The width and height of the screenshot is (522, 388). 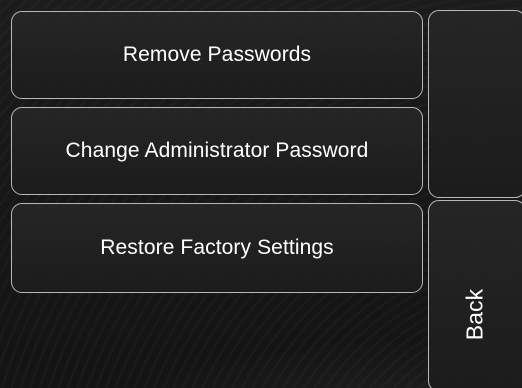 I want to click on change-administrator-password-label: Change Administrator Password, so click(x=217, y=150).